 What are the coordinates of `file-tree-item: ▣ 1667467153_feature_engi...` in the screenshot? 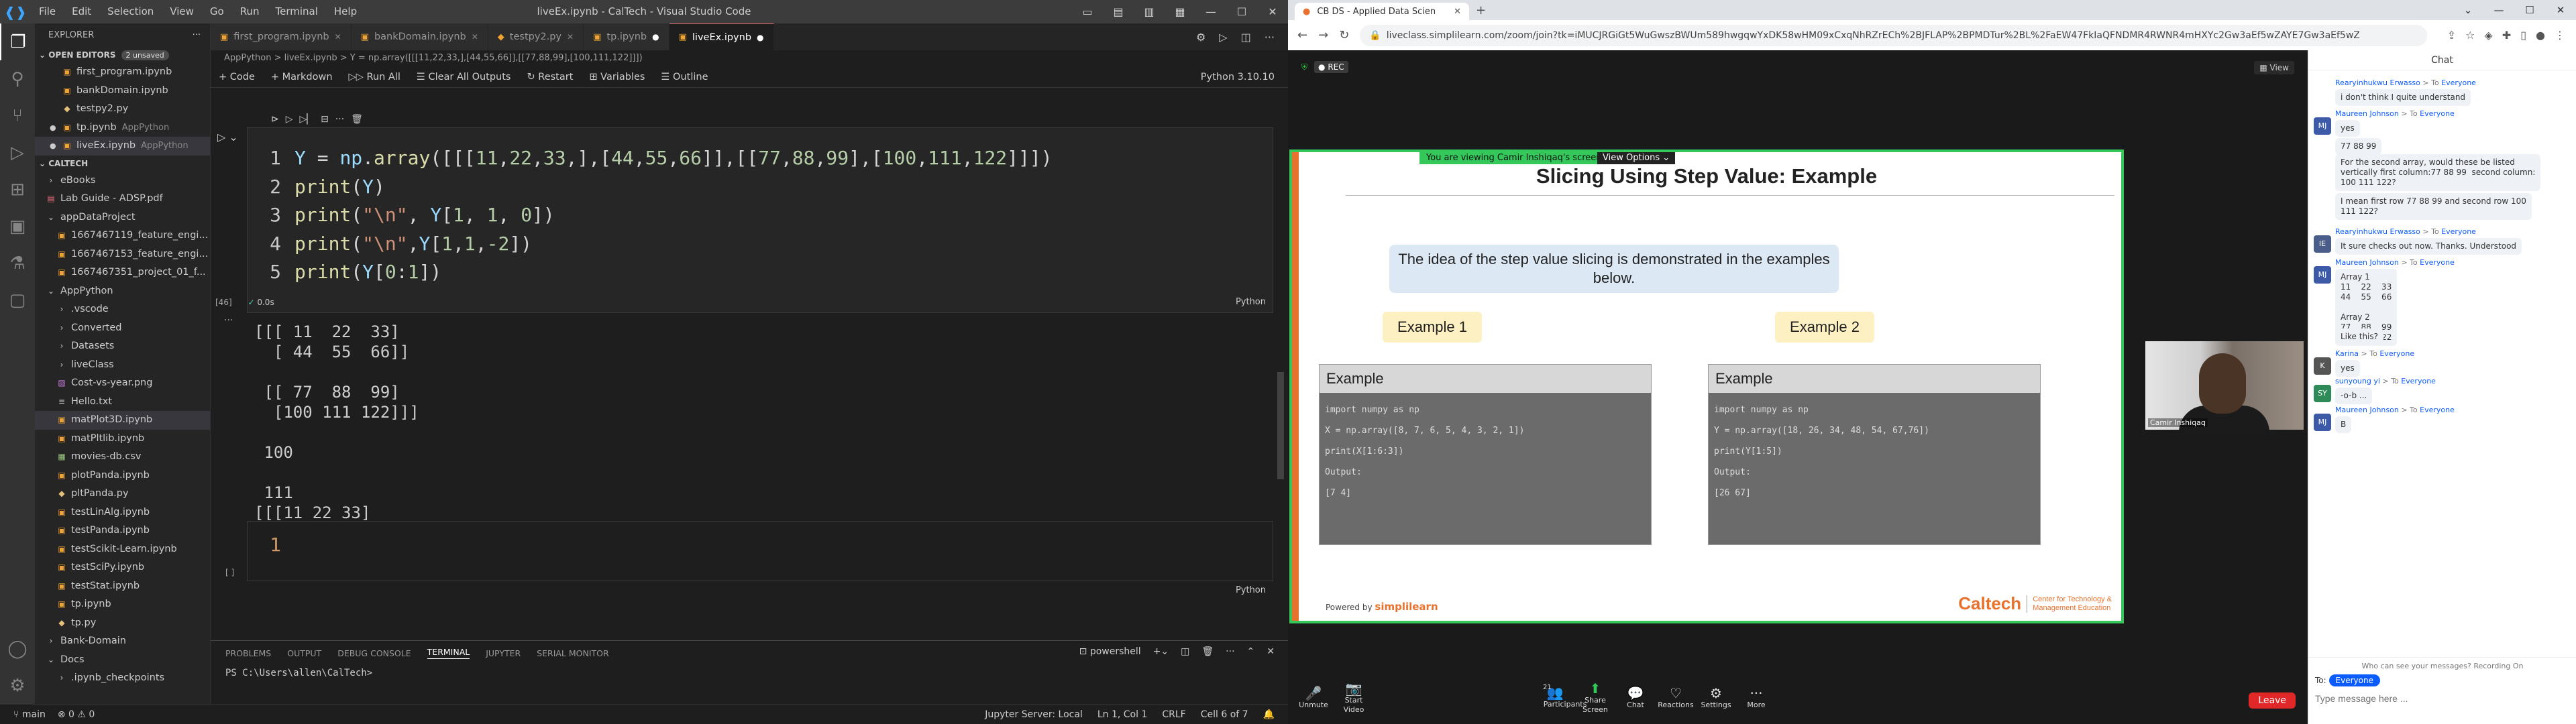 It's located at (122, 254).